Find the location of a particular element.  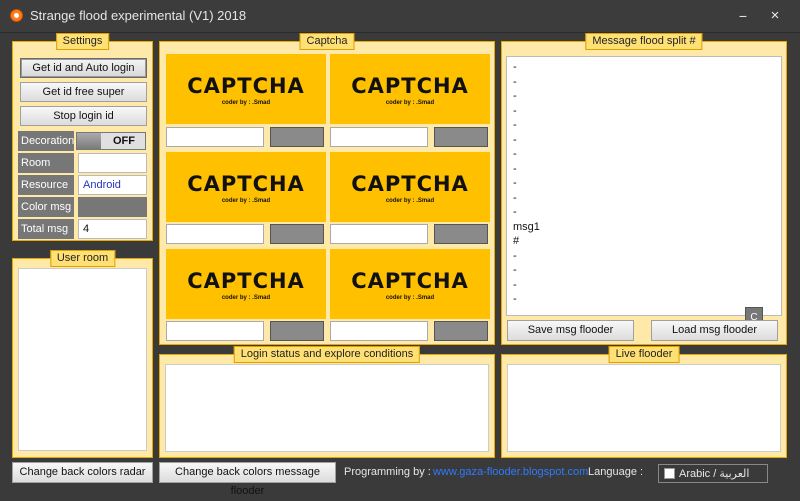

message-flood-title: Message flood split # is located at coordinates (644, 41).